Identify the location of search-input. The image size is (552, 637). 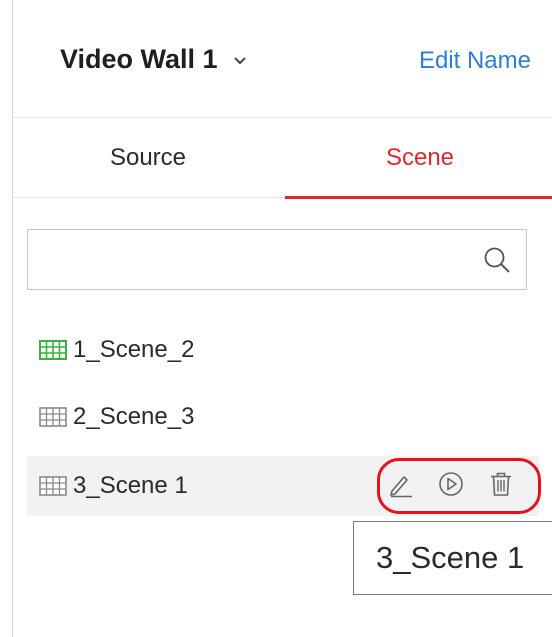
(250, 260).